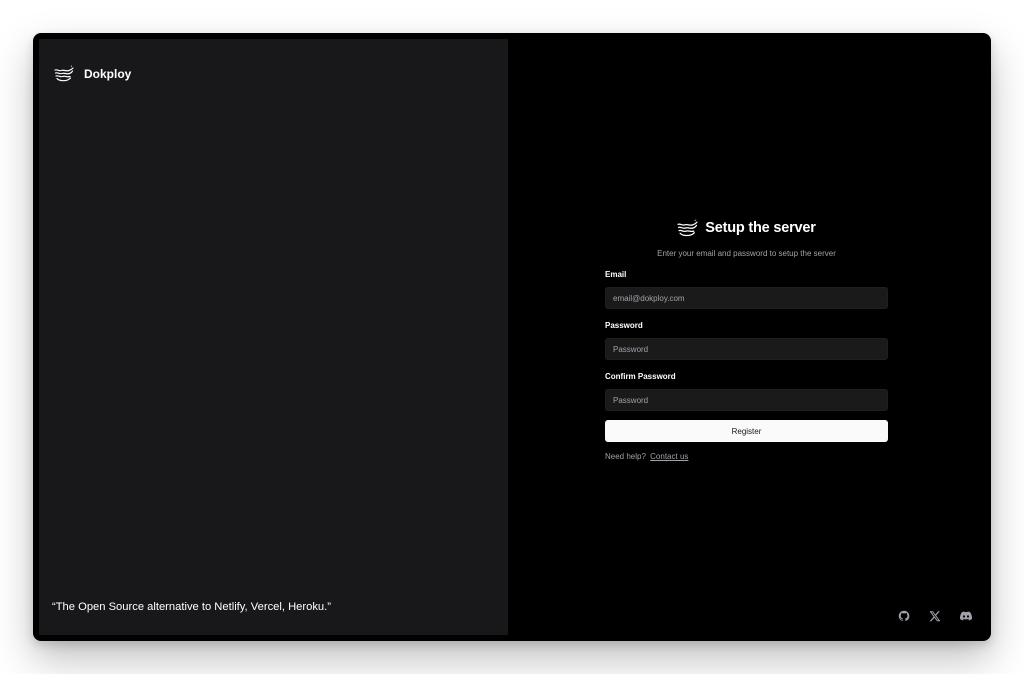  I want to click on github-icon, so click(904, 616).